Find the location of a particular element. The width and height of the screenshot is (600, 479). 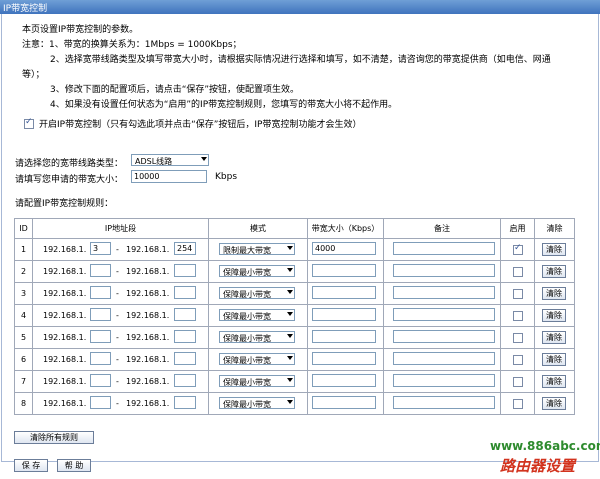

table-row: 4 192.168.1. -192.168.1. 保障最小带宽 清除 is located at coordinates (294, 315).